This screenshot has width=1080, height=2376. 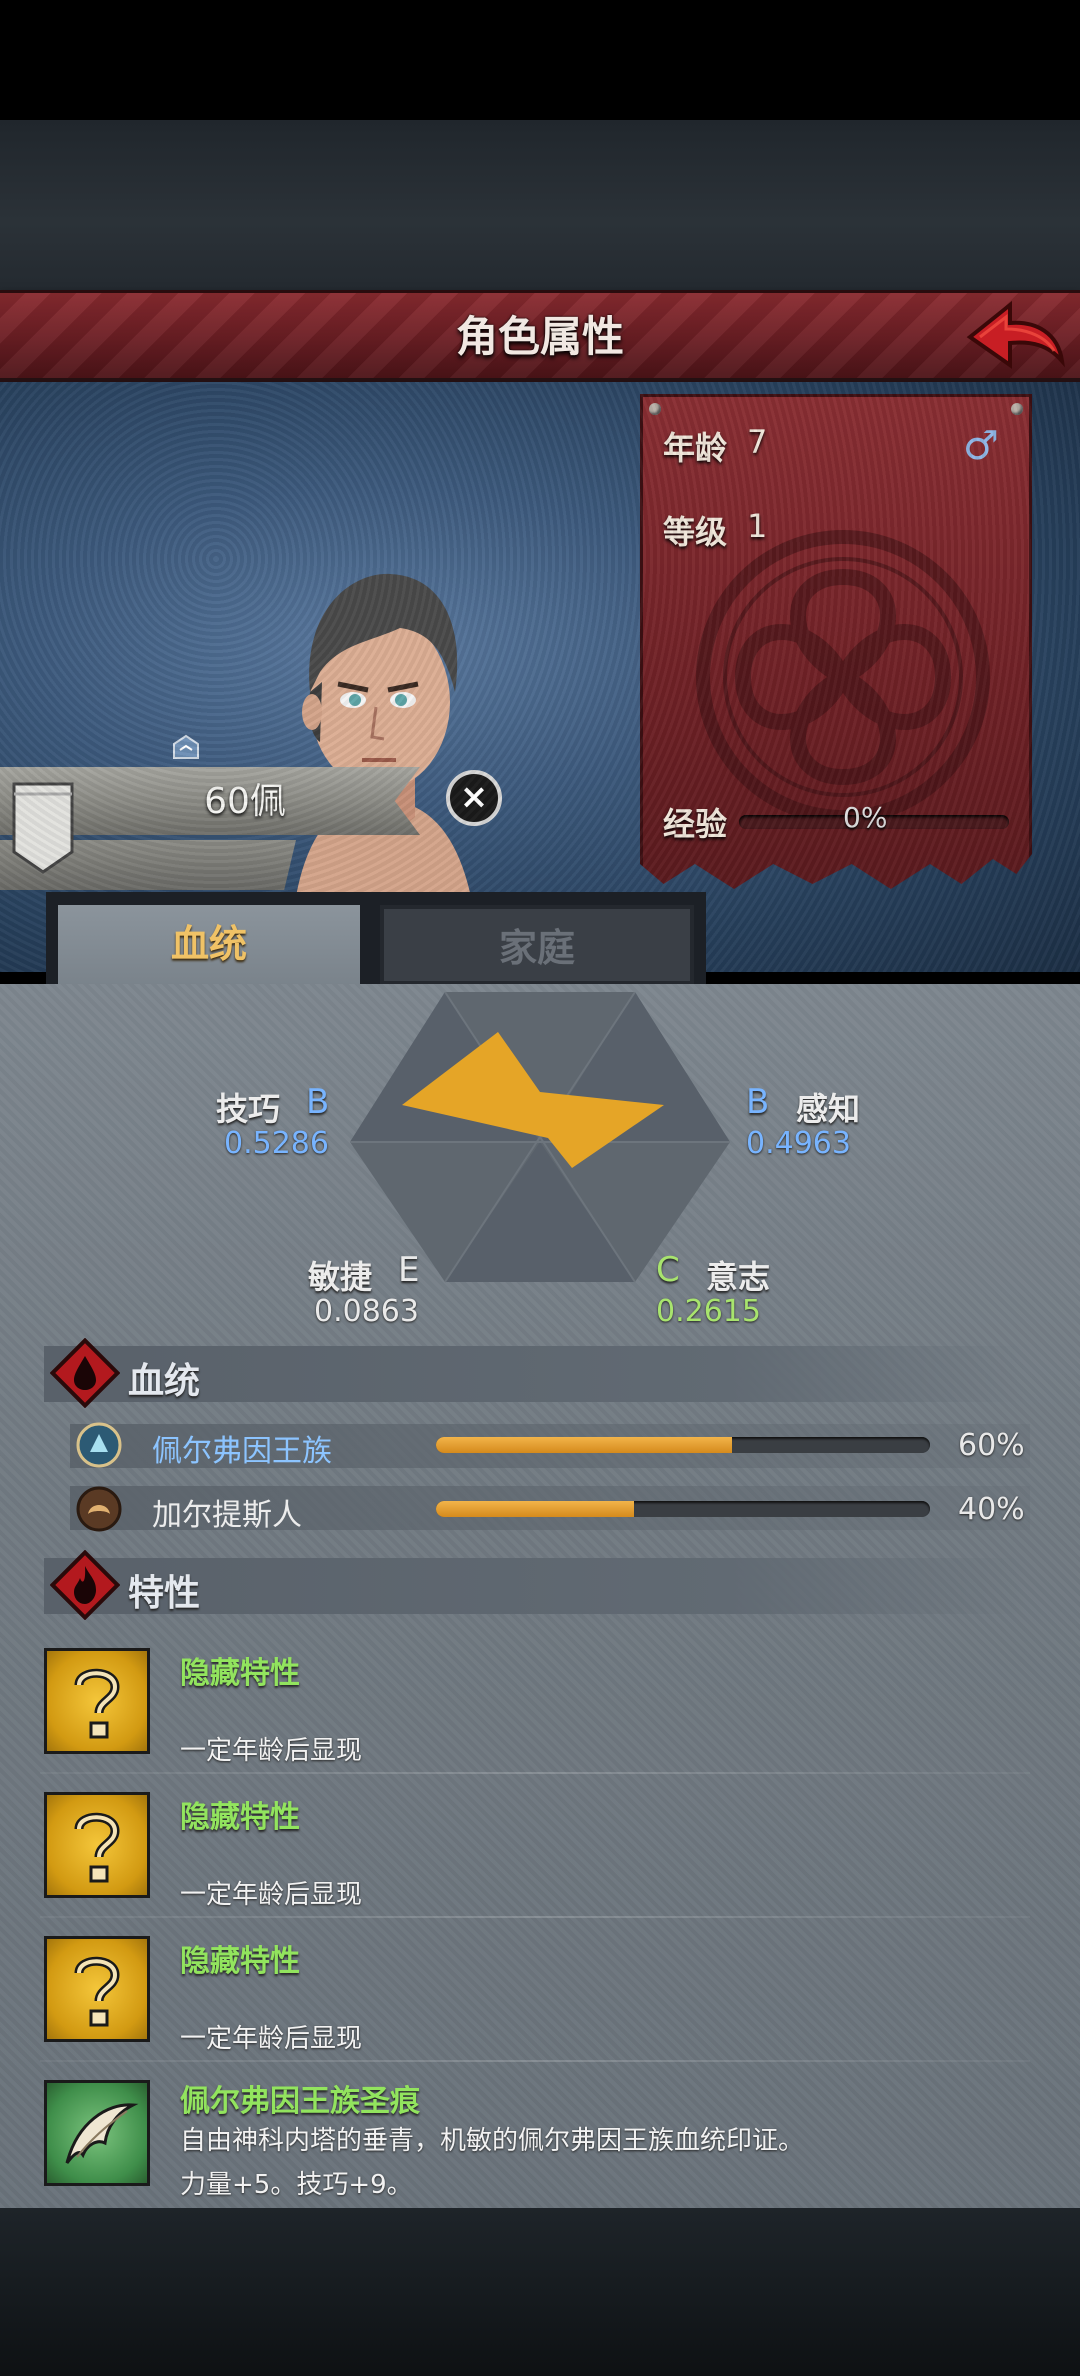 I want to click on attribute-radar, so click(x=540, y=1137).